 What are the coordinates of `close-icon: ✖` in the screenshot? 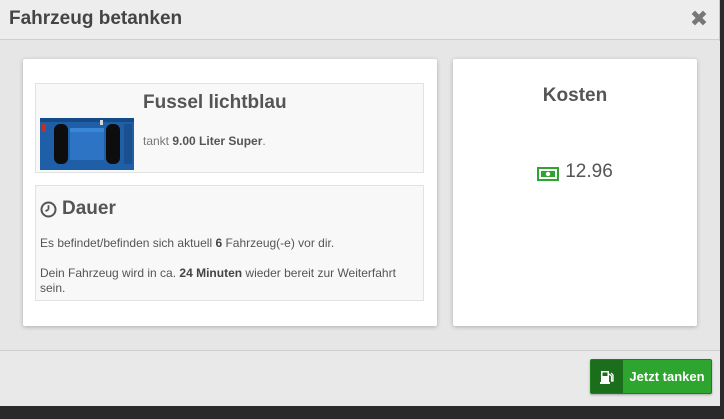 It's located at (699, 19).